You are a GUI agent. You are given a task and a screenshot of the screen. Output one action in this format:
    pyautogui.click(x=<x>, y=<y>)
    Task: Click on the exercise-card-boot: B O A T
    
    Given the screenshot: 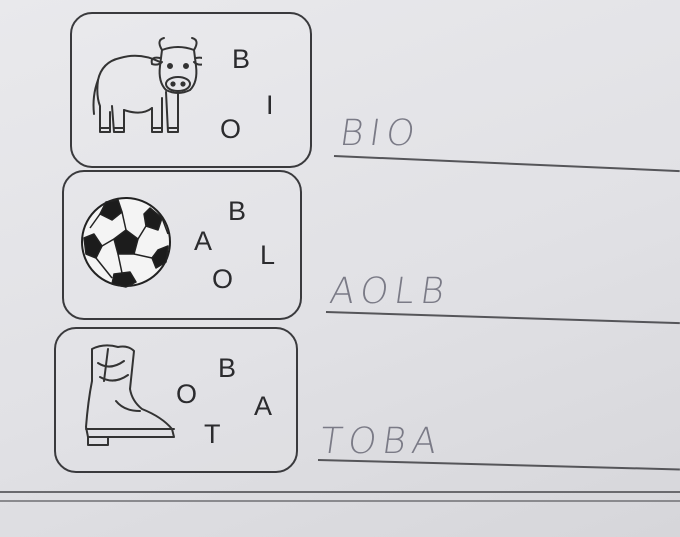 What is the action you would take?
    pyautogui.click(x=176, y=400)
    